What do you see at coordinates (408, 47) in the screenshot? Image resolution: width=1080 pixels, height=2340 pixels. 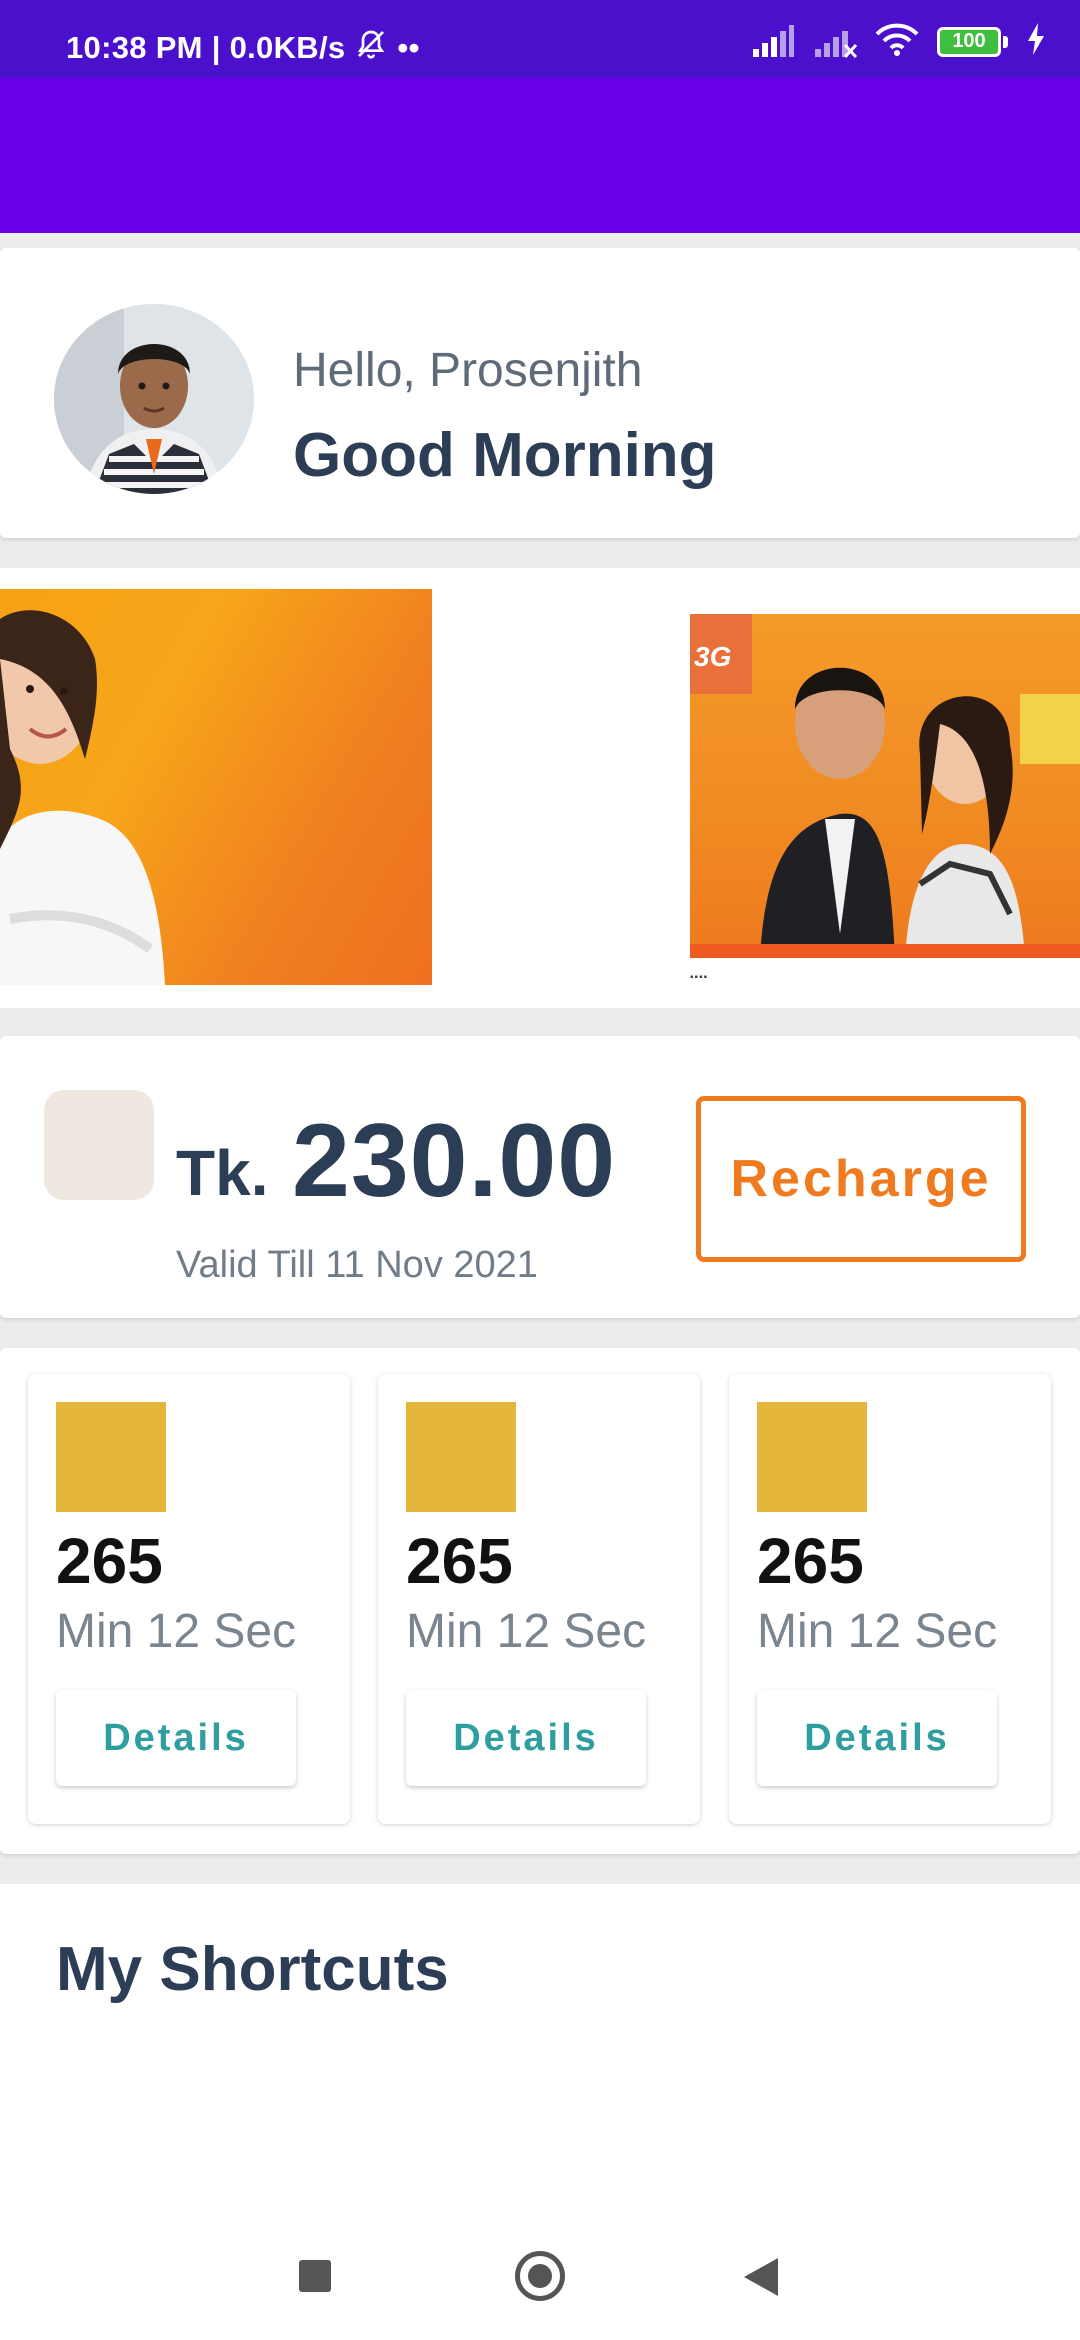 I see `status-dots: ••` at bounding box center [408, 47].